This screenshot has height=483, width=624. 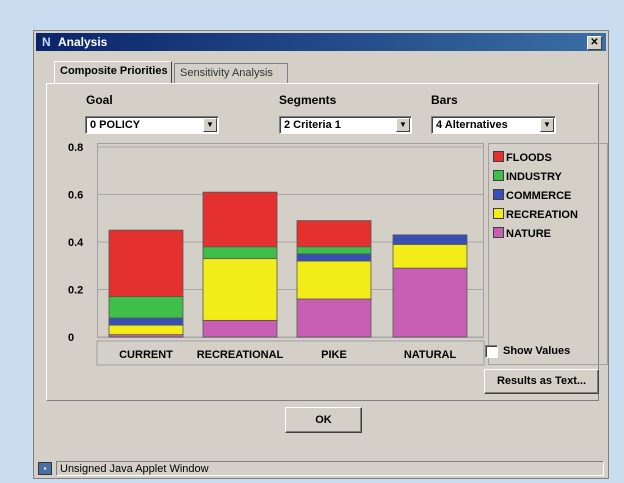 I want to click on legend-item-nature: NATURE, so click(x=522, y=233).